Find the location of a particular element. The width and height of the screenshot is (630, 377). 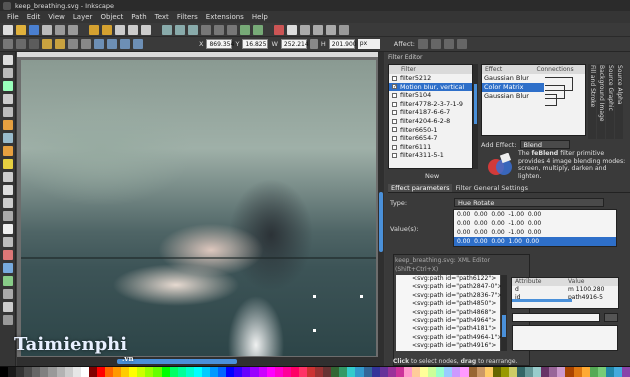

menu-file: File is located at coordinates (13, 17).